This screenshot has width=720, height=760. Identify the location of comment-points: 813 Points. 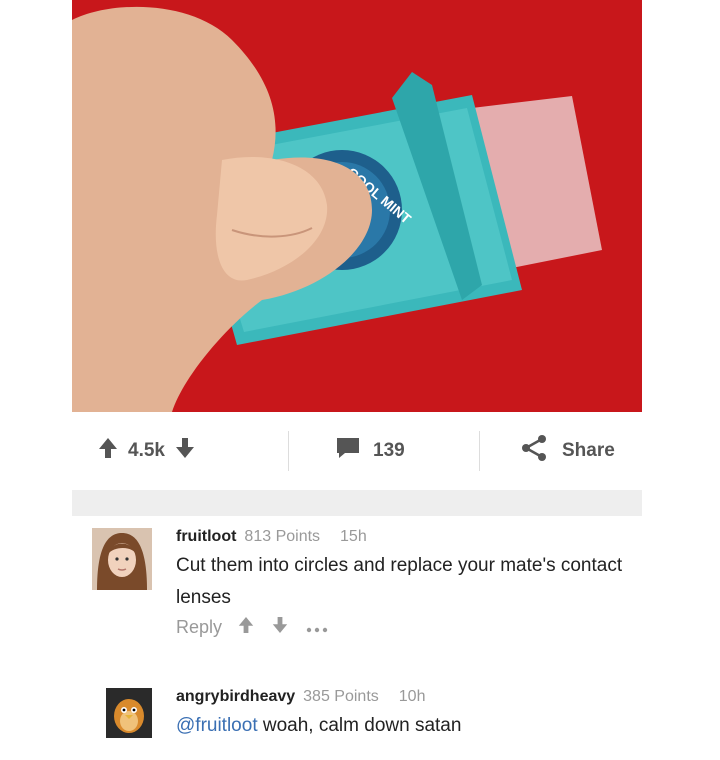
(282, 536).